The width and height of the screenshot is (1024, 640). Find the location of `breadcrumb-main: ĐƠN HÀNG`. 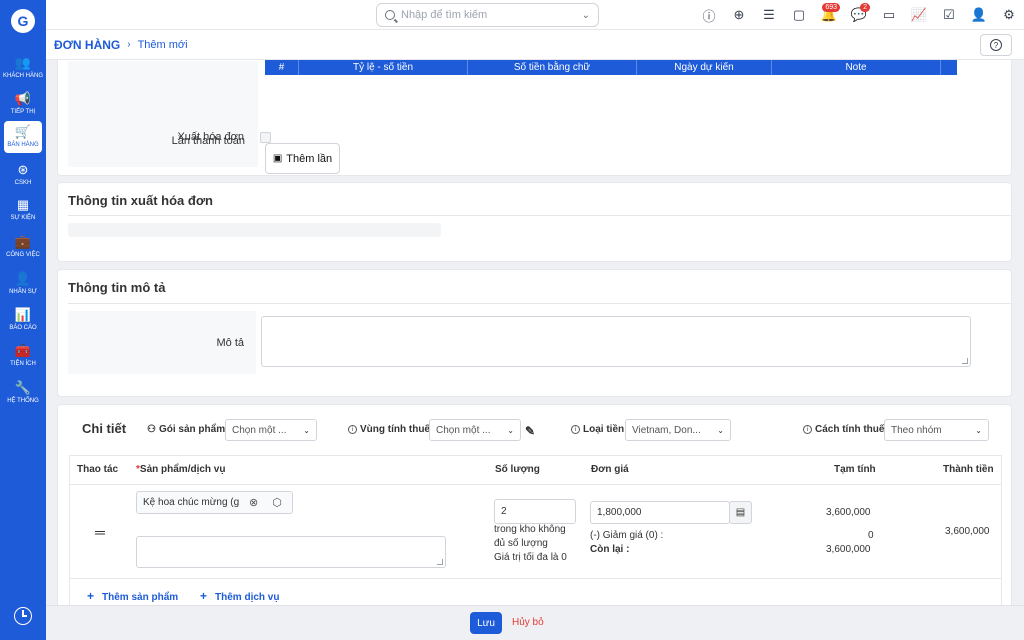

breadcrumb-main: ĐƠN HÀNG is located at coordinates (87, 45).